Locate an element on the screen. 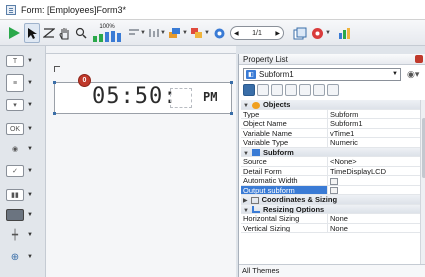 This screenshot has width=425, height=277. checkbox-tool: ✓ ▼ is located at coordinates (19, 171).